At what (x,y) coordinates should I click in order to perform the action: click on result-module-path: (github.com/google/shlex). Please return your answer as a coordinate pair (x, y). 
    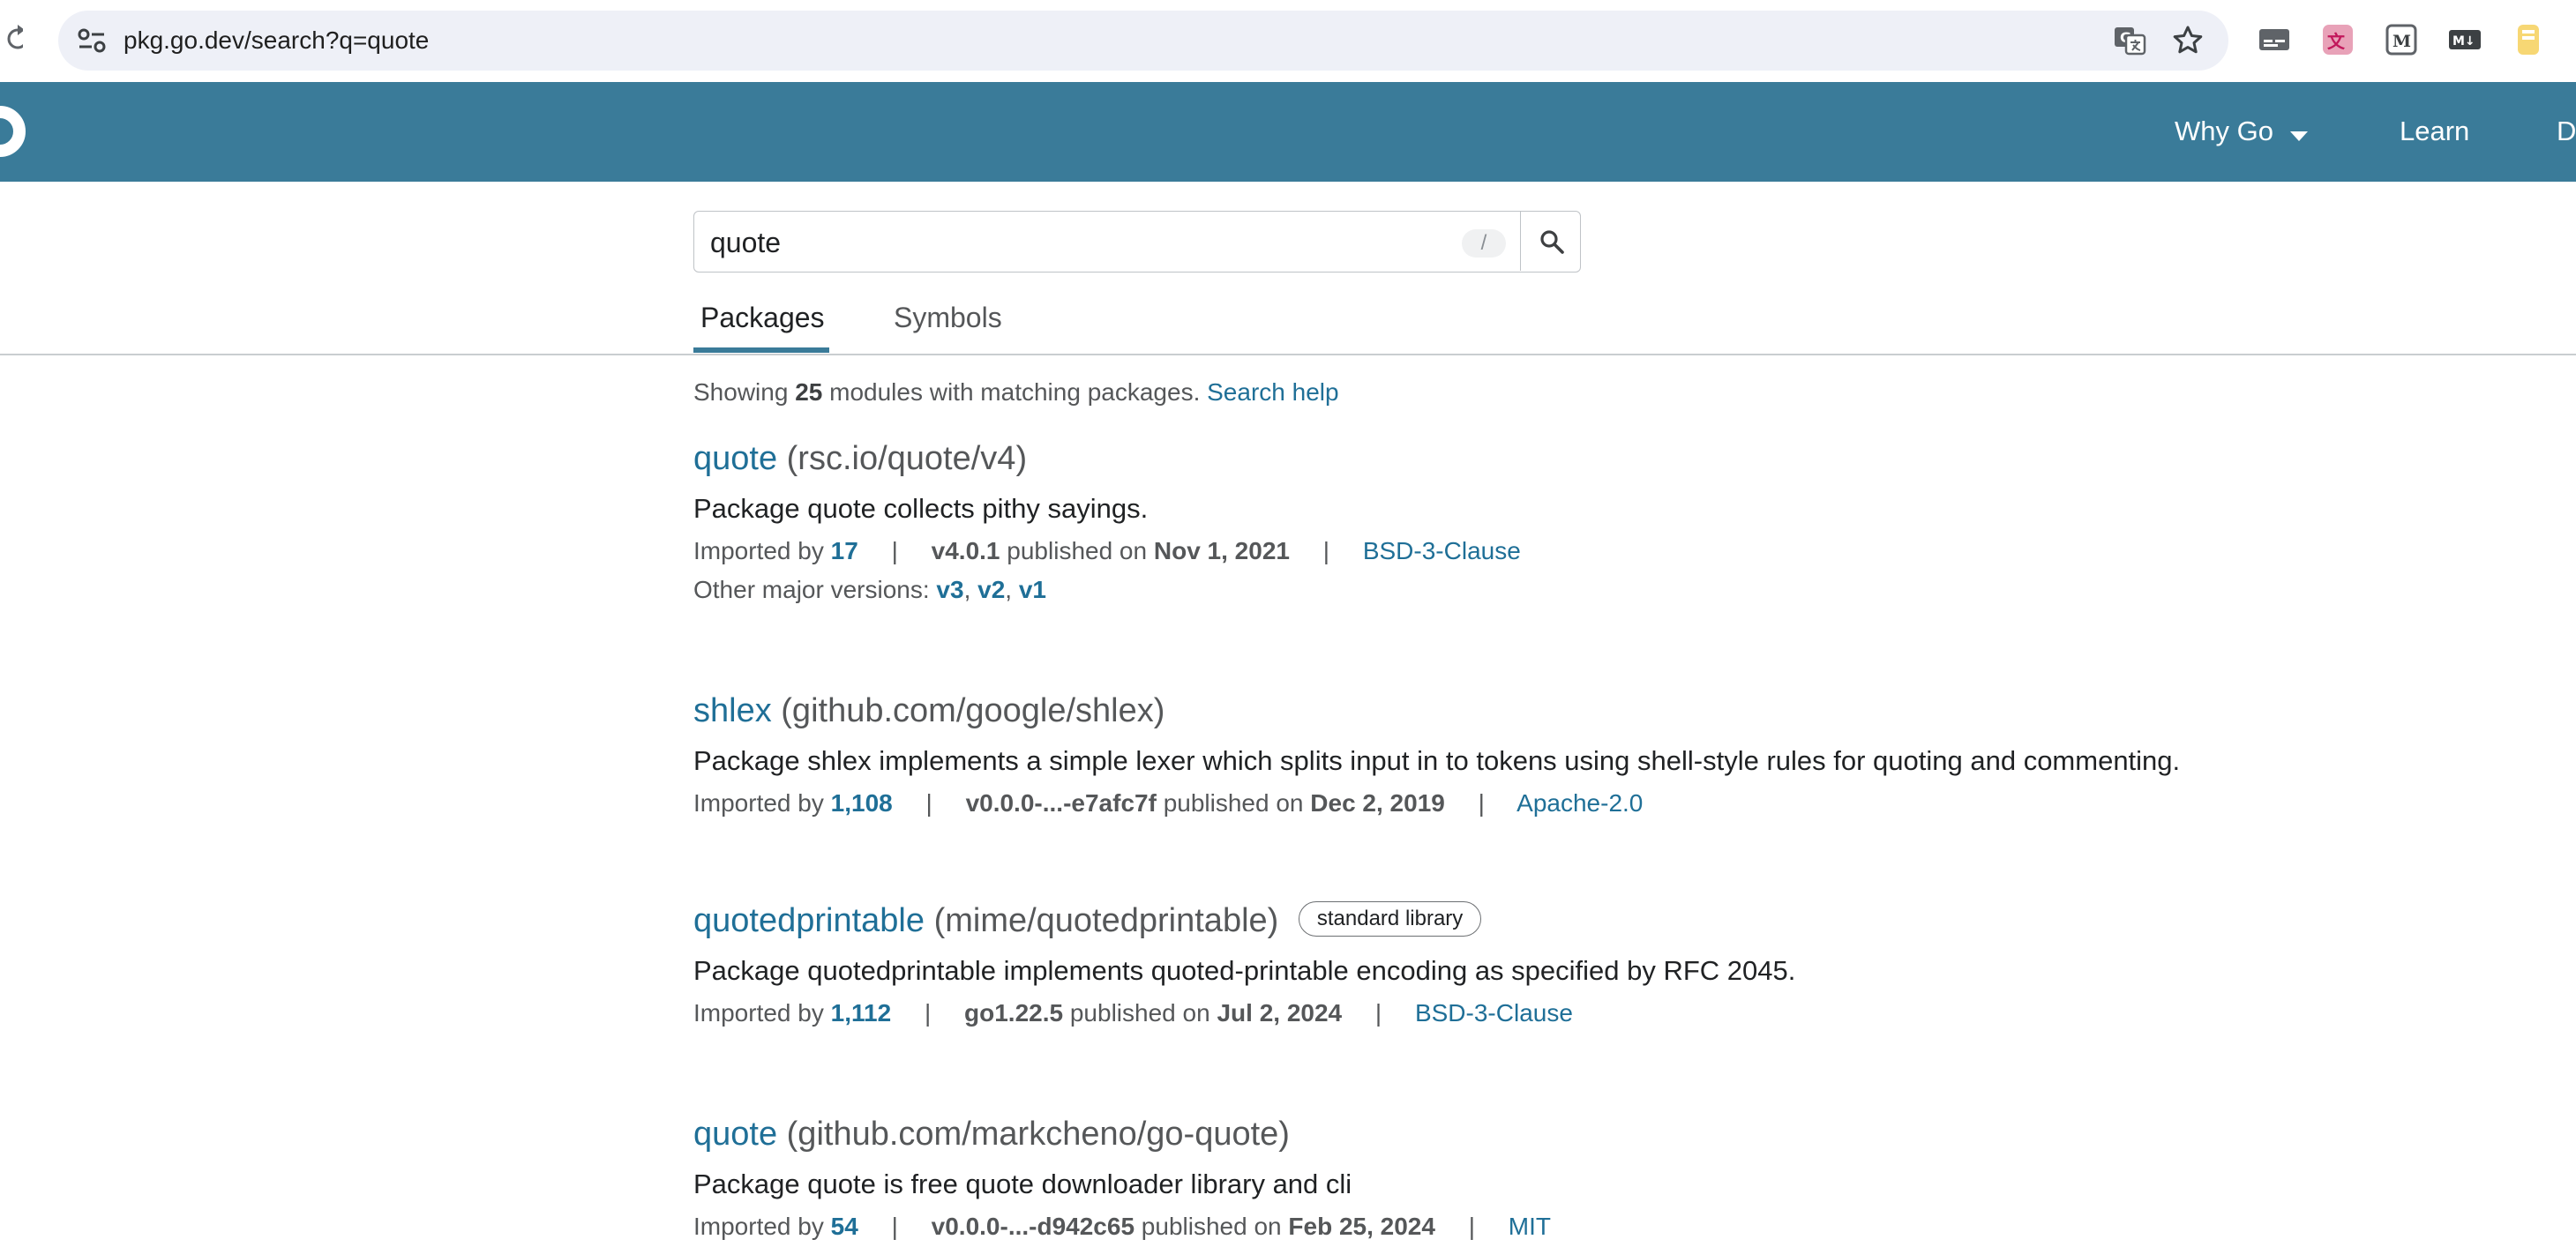
    Looking at the image, I should click on (973, 710).